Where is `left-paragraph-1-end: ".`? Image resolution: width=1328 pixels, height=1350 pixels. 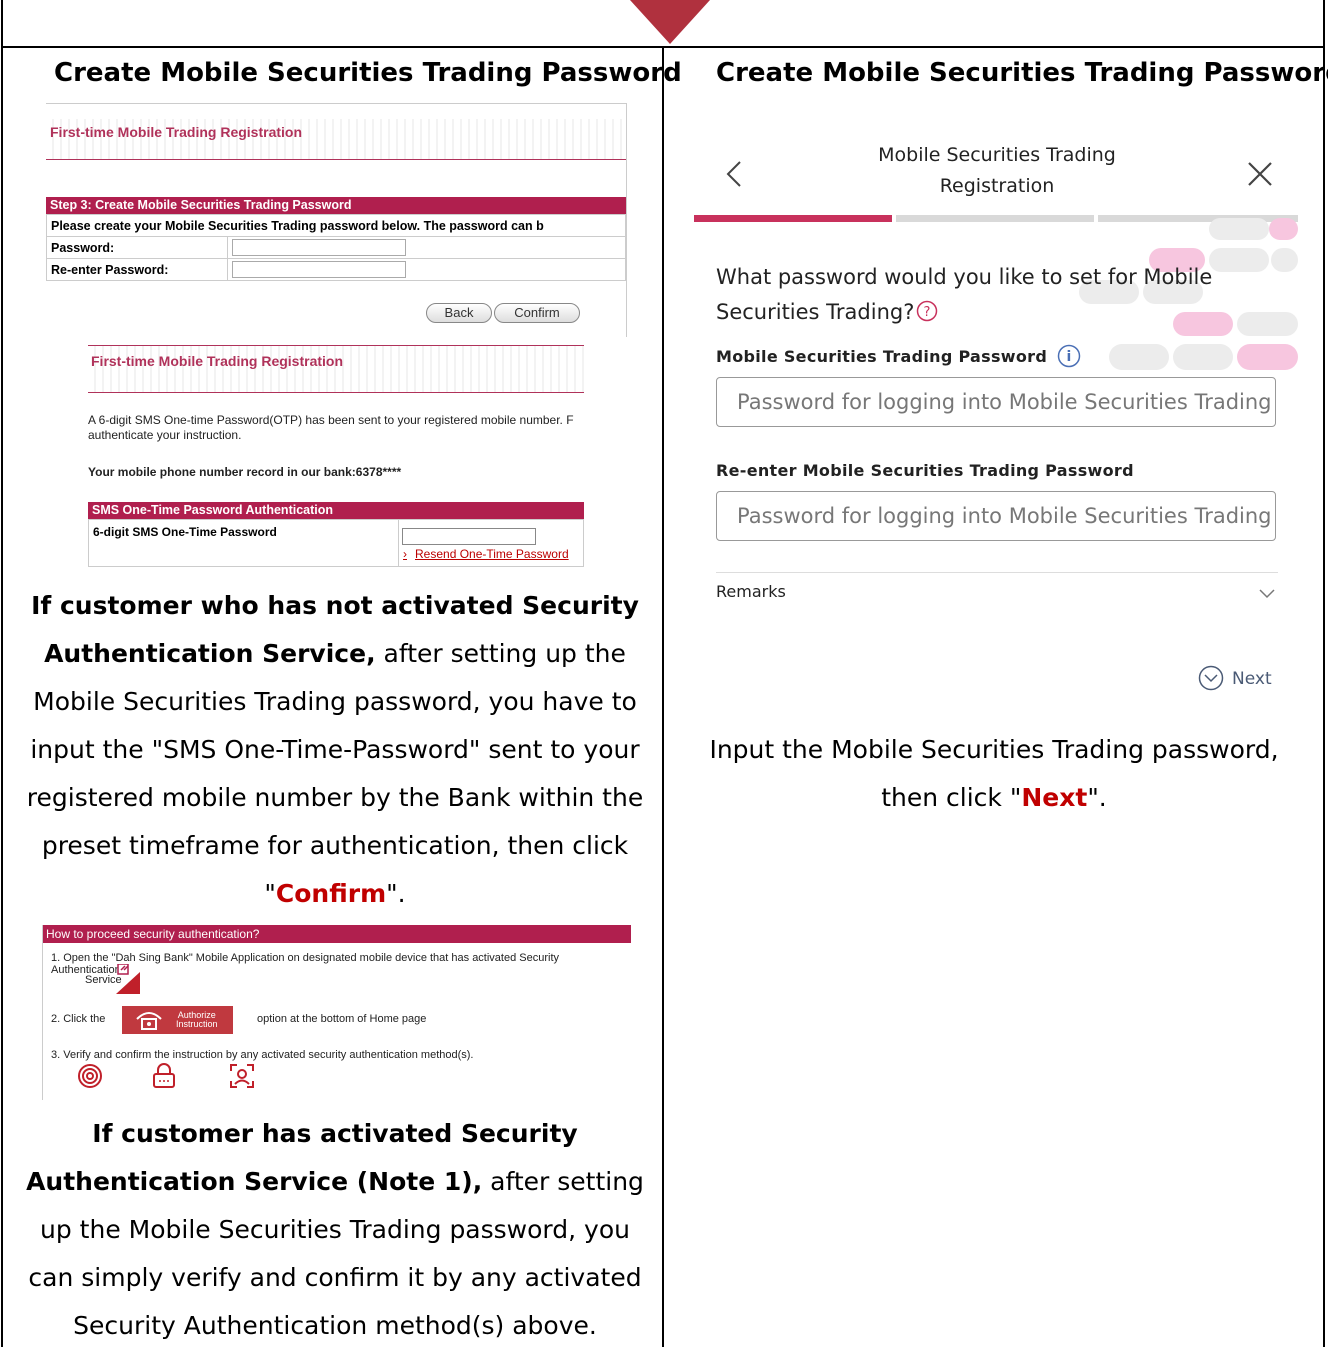 left-paragraph-1-end: ". is located at coordinates (396, 893).